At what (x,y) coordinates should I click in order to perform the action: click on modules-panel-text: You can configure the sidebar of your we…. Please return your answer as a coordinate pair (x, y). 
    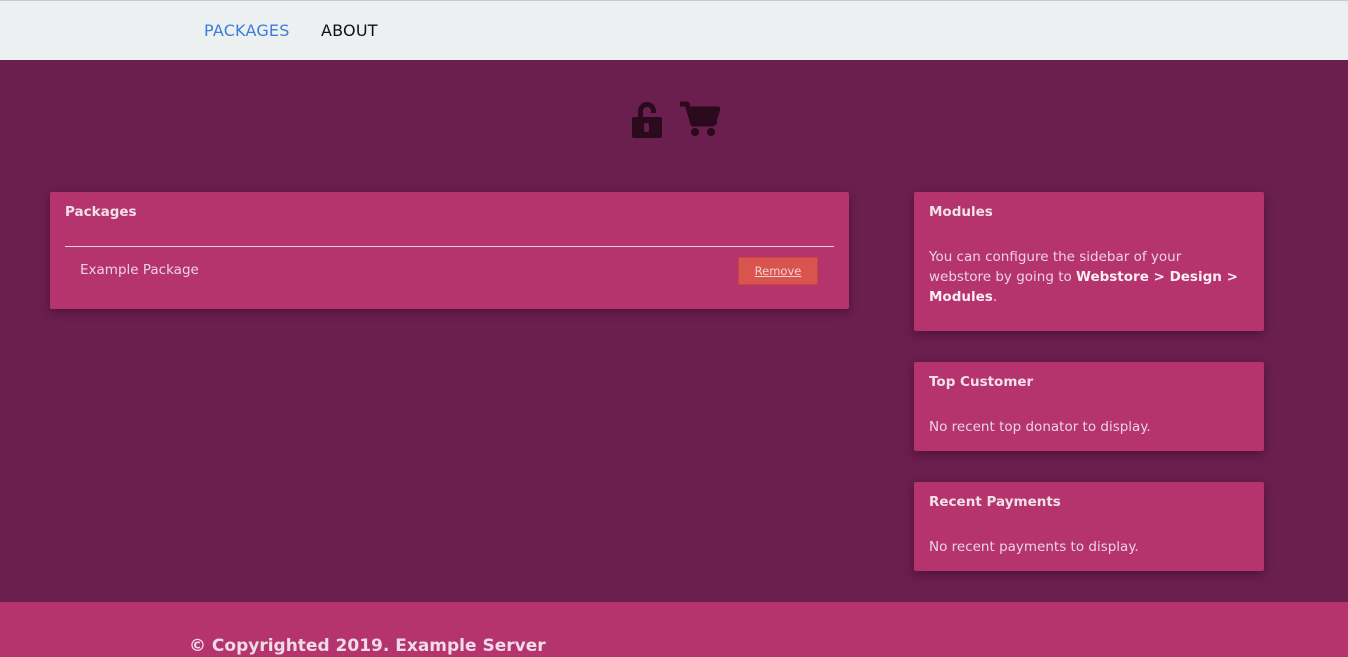
    Looking at the image, I should click on (1084, 277).